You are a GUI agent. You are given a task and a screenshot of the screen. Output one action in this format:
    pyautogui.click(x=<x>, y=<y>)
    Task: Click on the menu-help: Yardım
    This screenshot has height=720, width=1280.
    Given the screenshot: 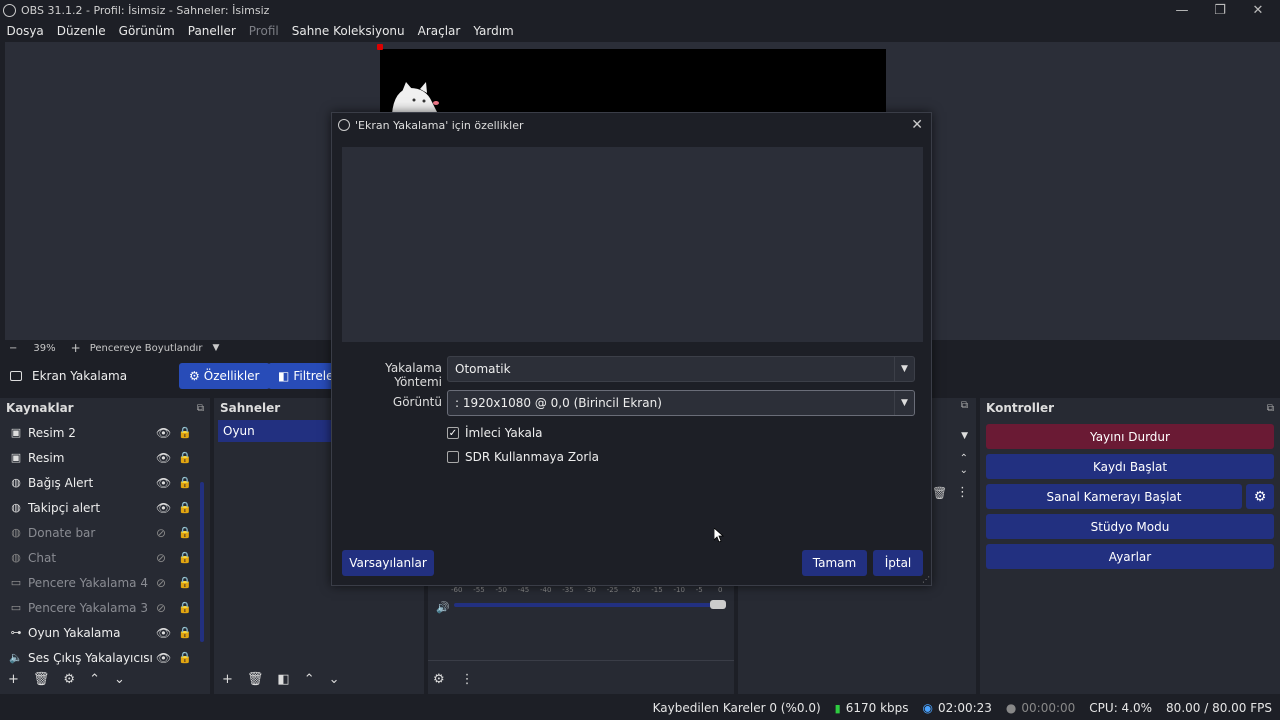 What is the action you would take?
    pyautogui.click(x=493, y=31)
    